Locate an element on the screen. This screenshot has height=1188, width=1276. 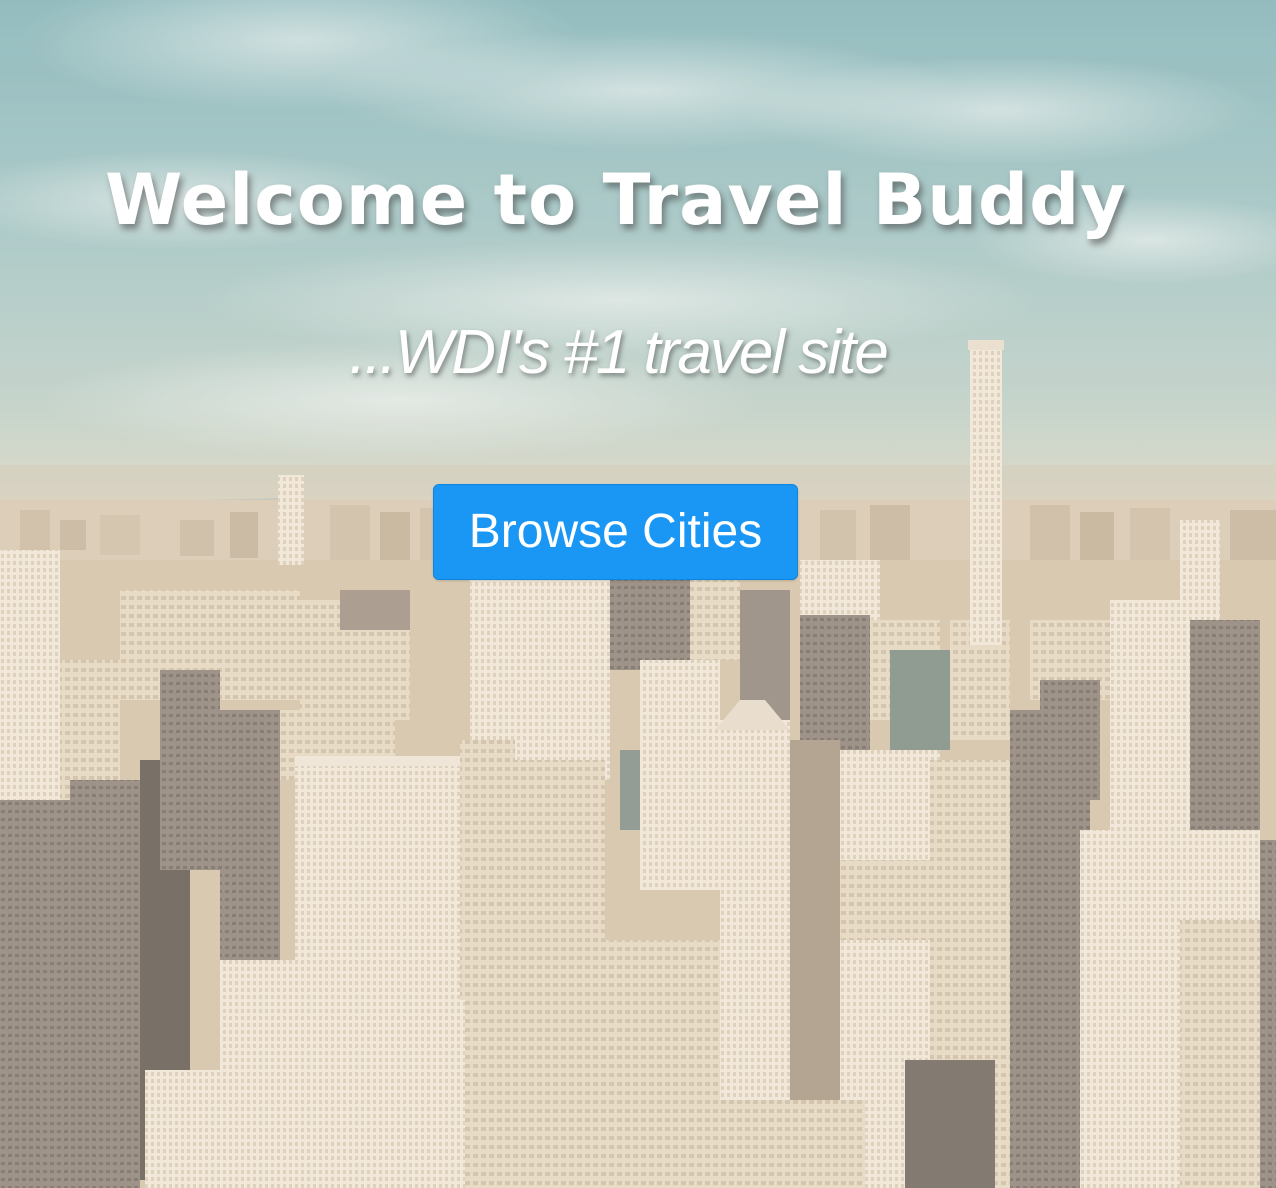
browse-cities-button: Browse Cities is located at coordinates (615, 532).